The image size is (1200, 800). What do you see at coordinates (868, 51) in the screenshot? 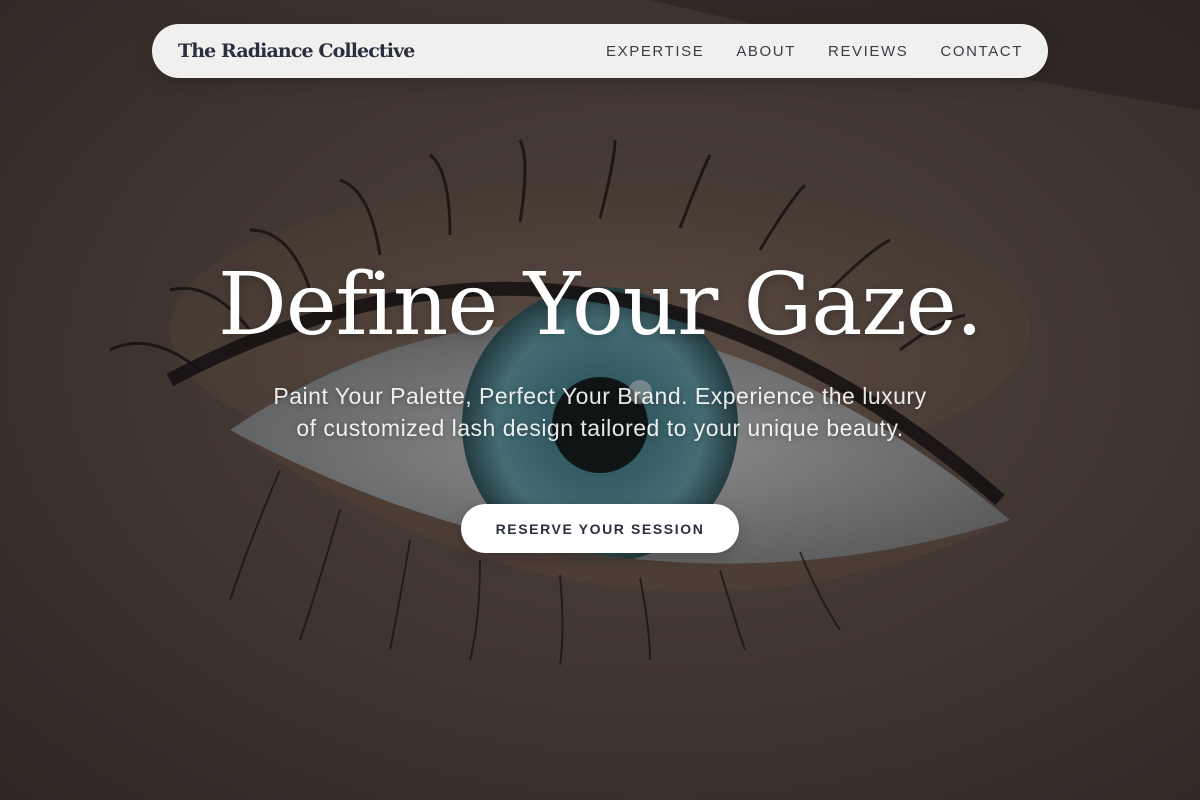
I see `nav-link-reviews: REVIEWS` at bounding box center [868, 51].